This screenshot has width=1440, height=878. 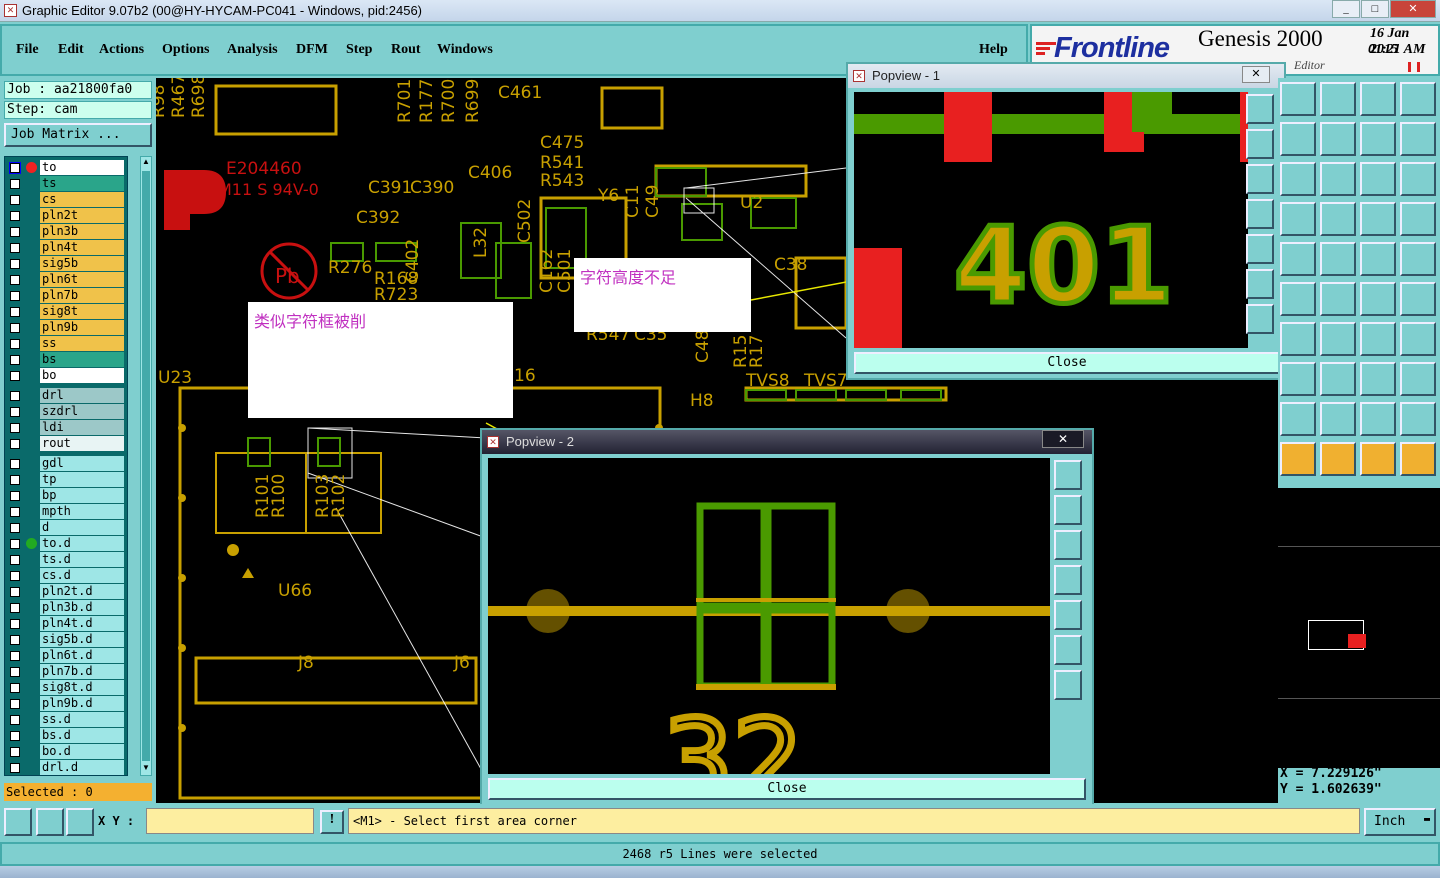 I want to click on tool-fit-icon, so click(x=1338, y=99).